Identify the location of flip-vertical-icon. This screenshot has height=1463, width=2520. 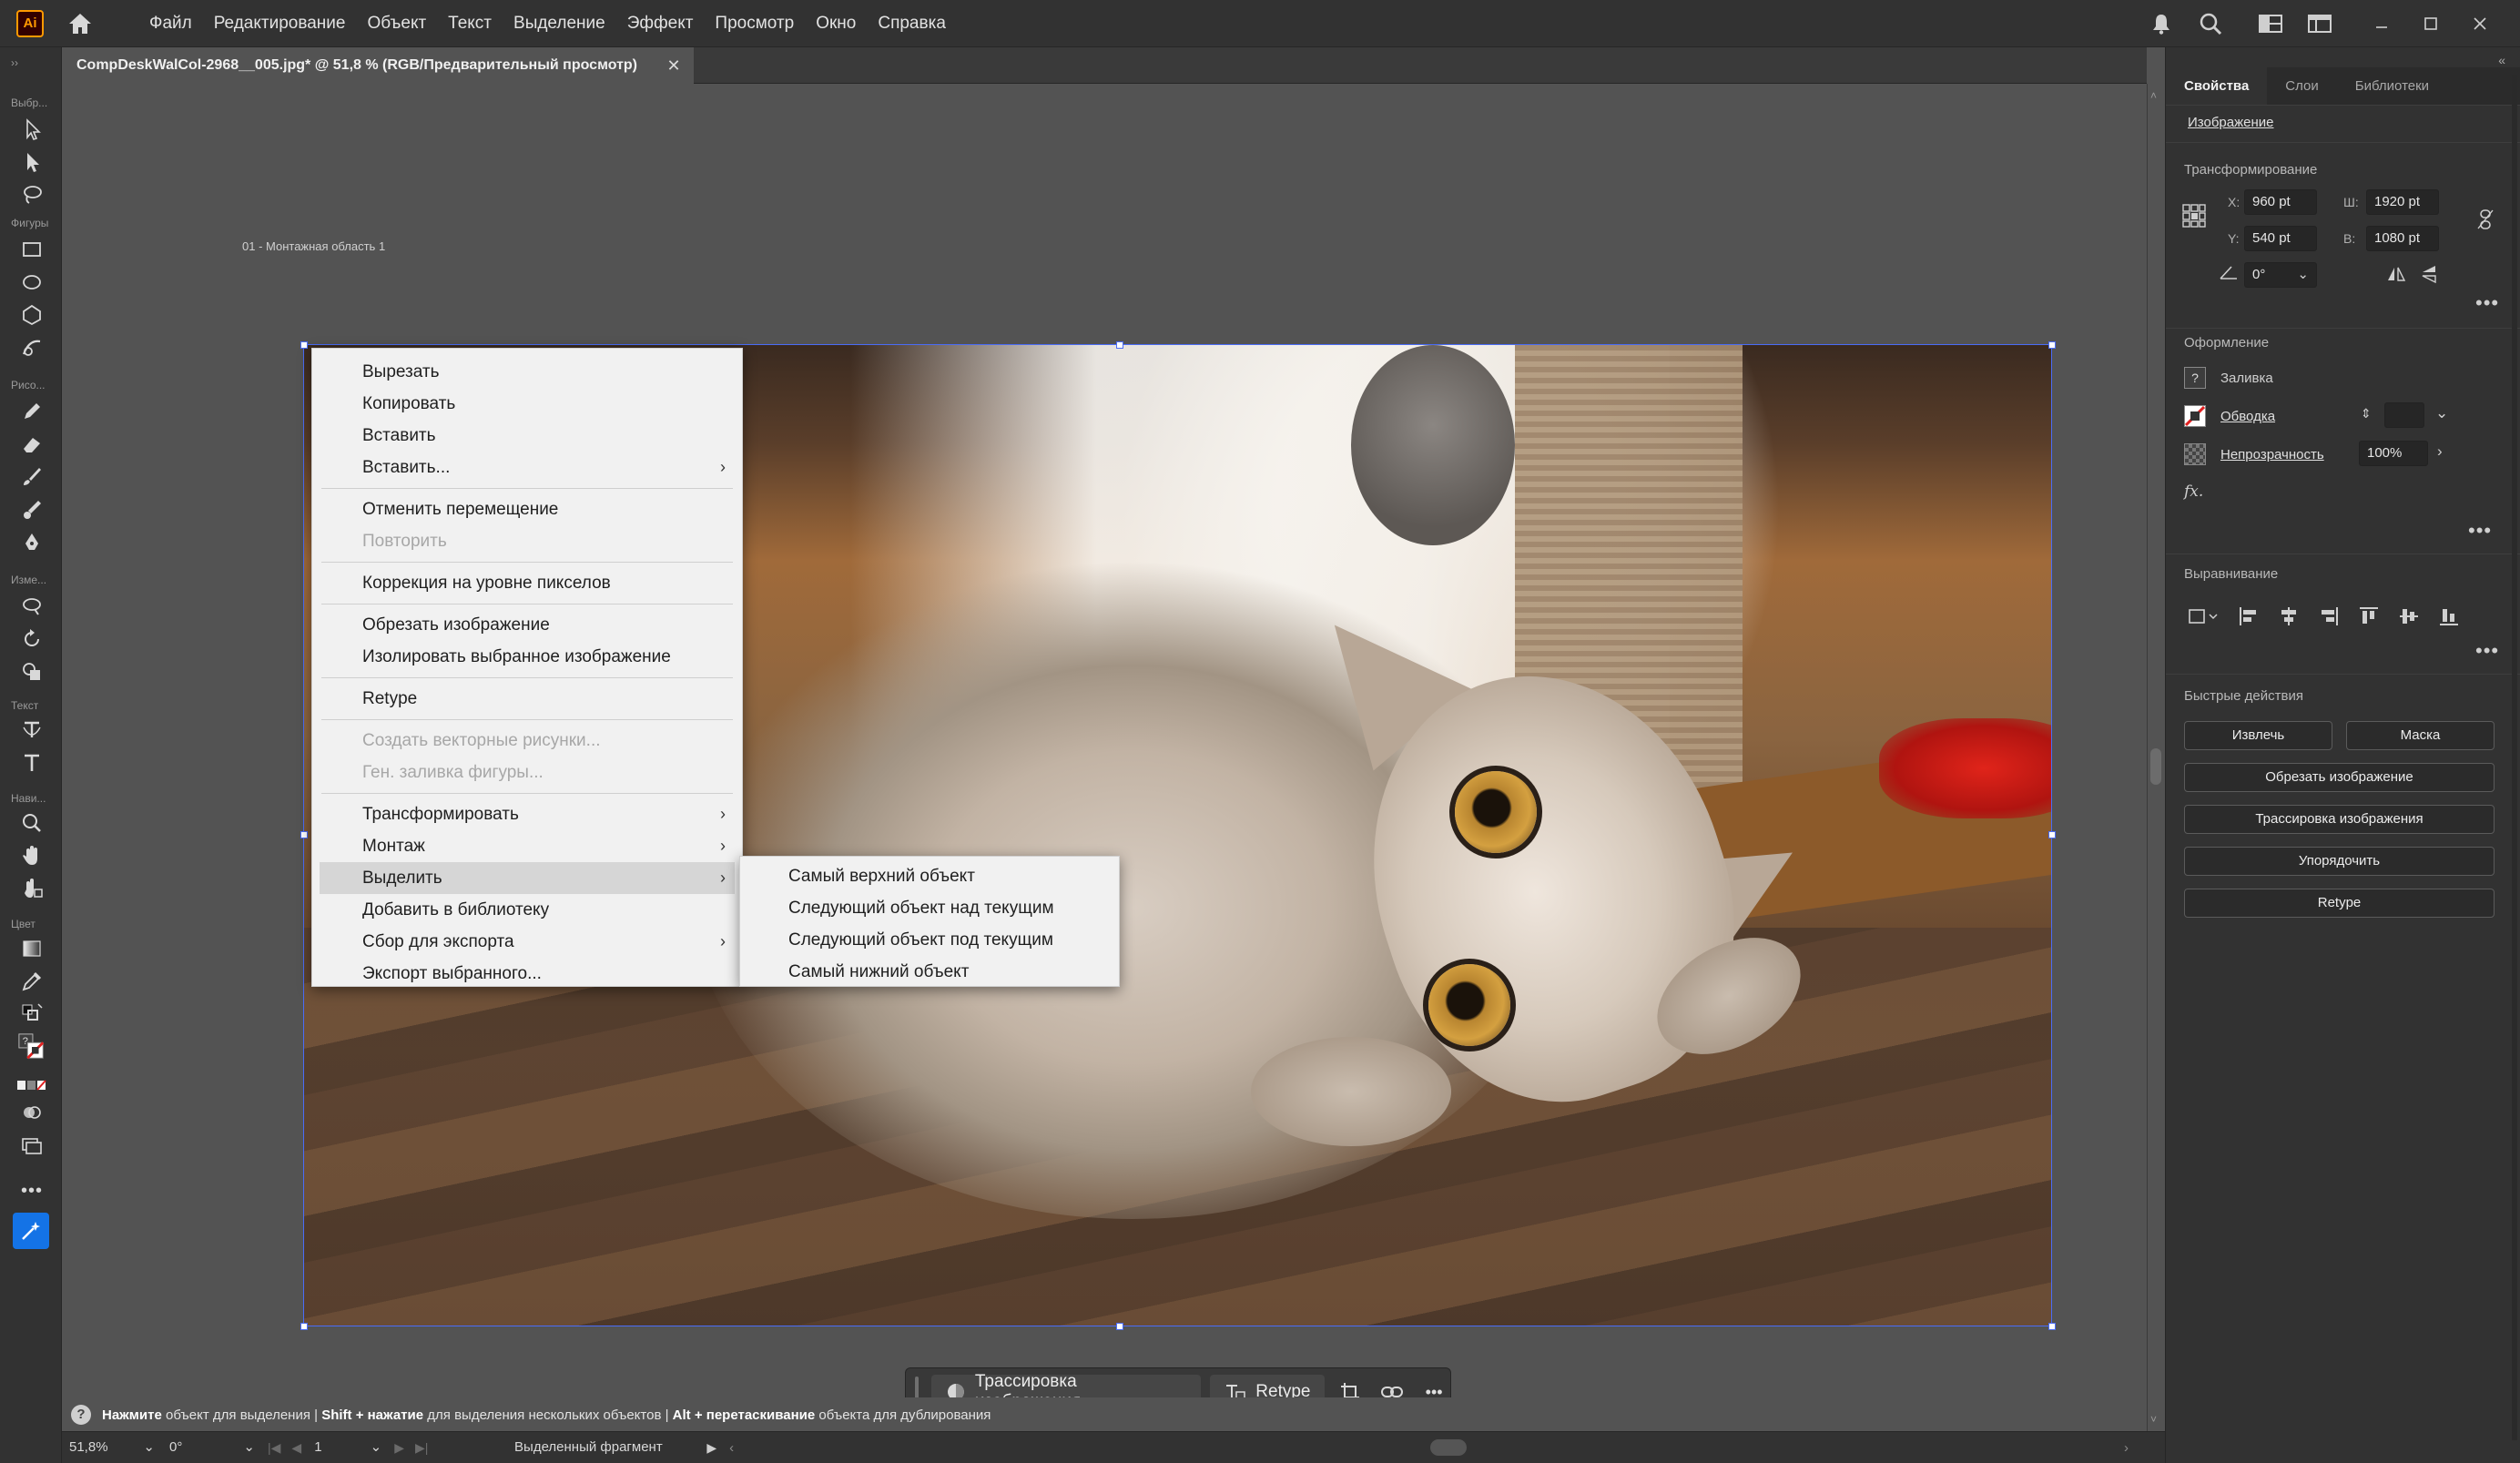
(2429, 274).